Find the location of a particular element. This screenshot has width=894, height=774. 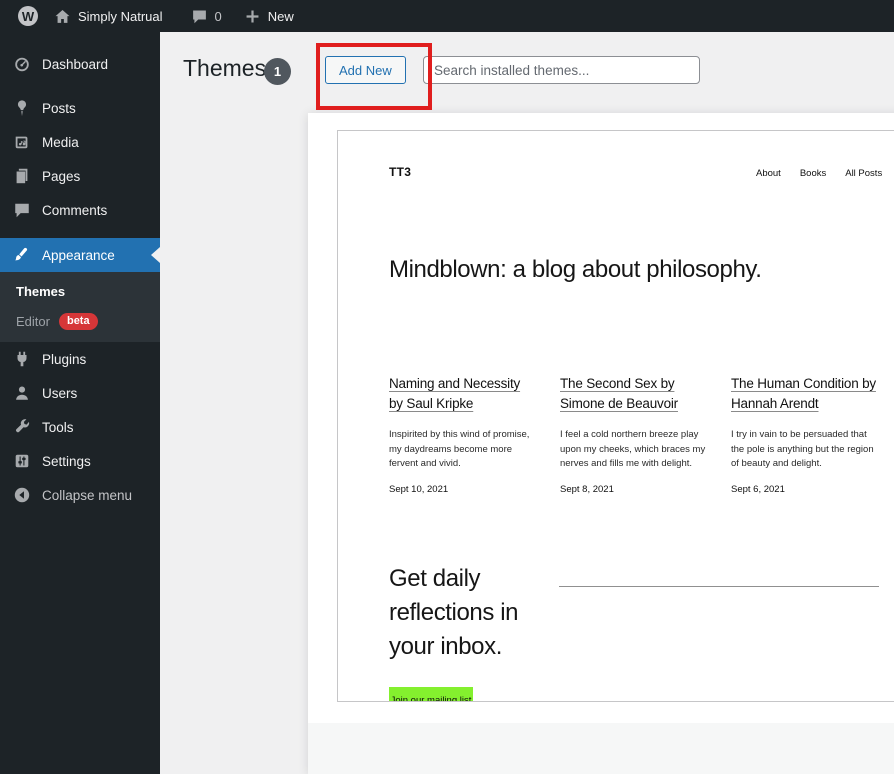

paintbrush-icon is located at coordinates (21, 254).